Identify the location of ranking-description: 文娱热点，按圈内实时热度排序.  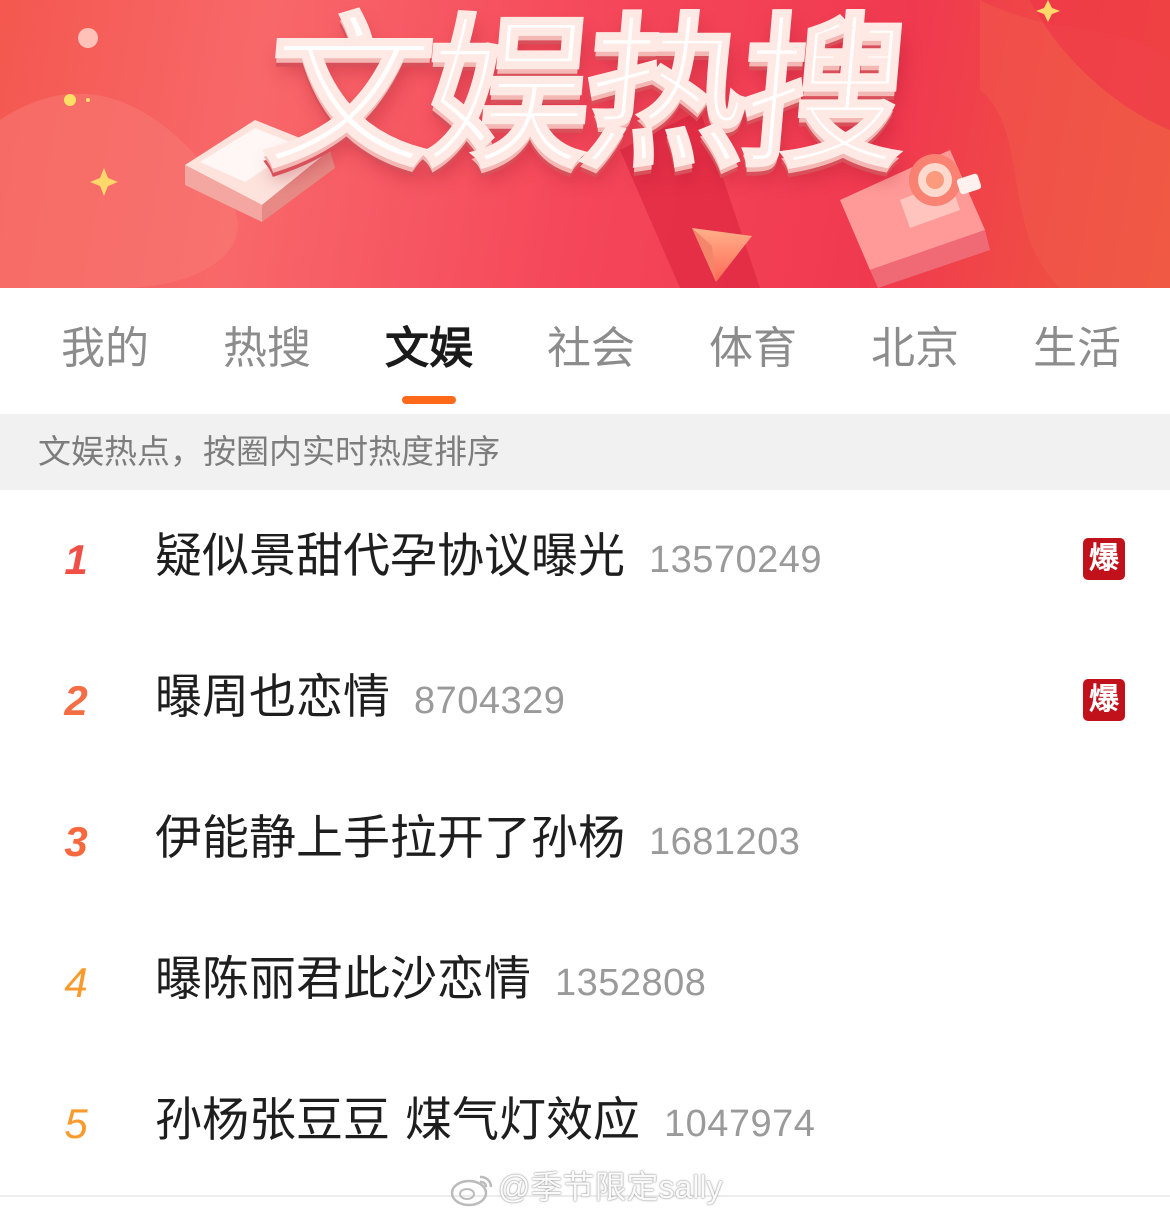
(269, 451).